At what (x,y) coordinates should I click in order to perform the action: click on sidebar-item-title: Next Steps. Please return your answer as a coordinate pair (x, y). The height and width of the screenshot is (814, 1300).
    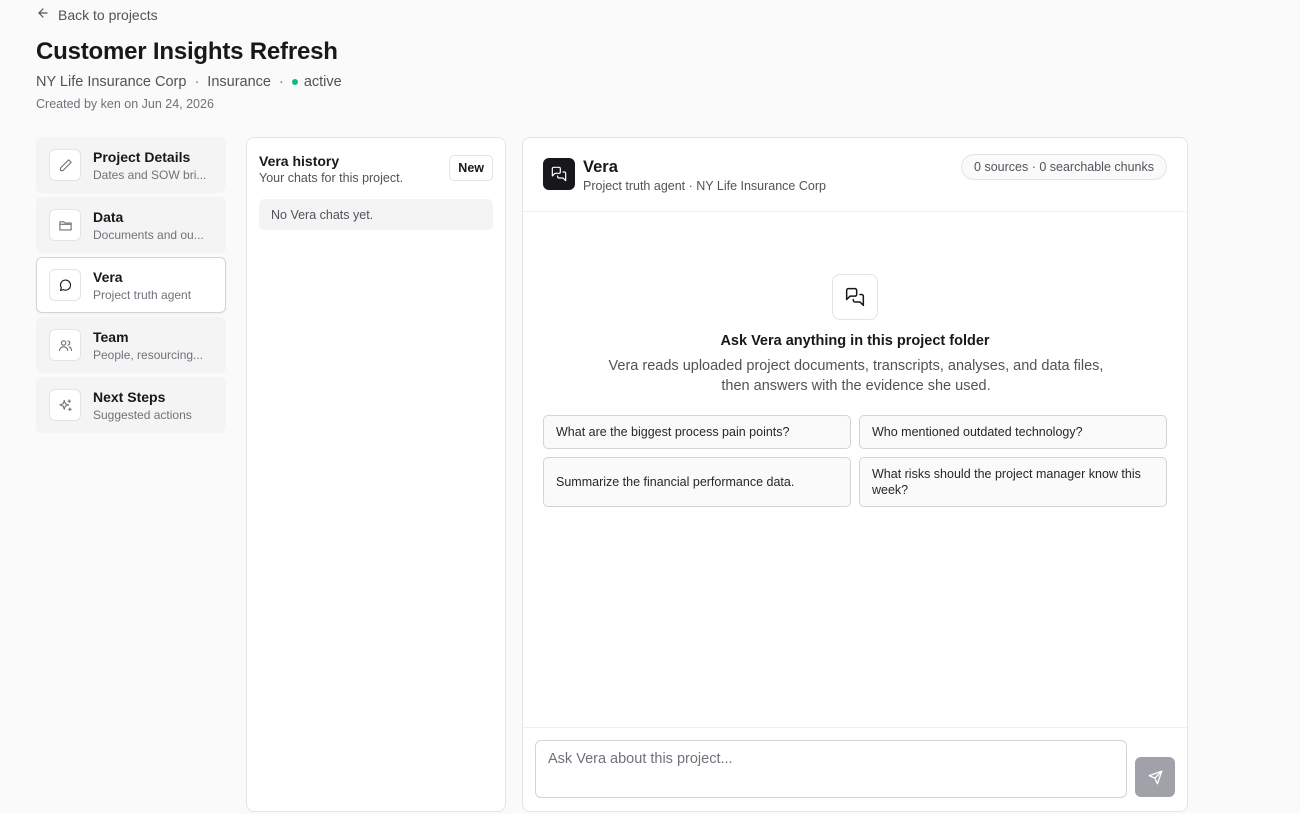
    Looking at the image, I should click on (129, 396).